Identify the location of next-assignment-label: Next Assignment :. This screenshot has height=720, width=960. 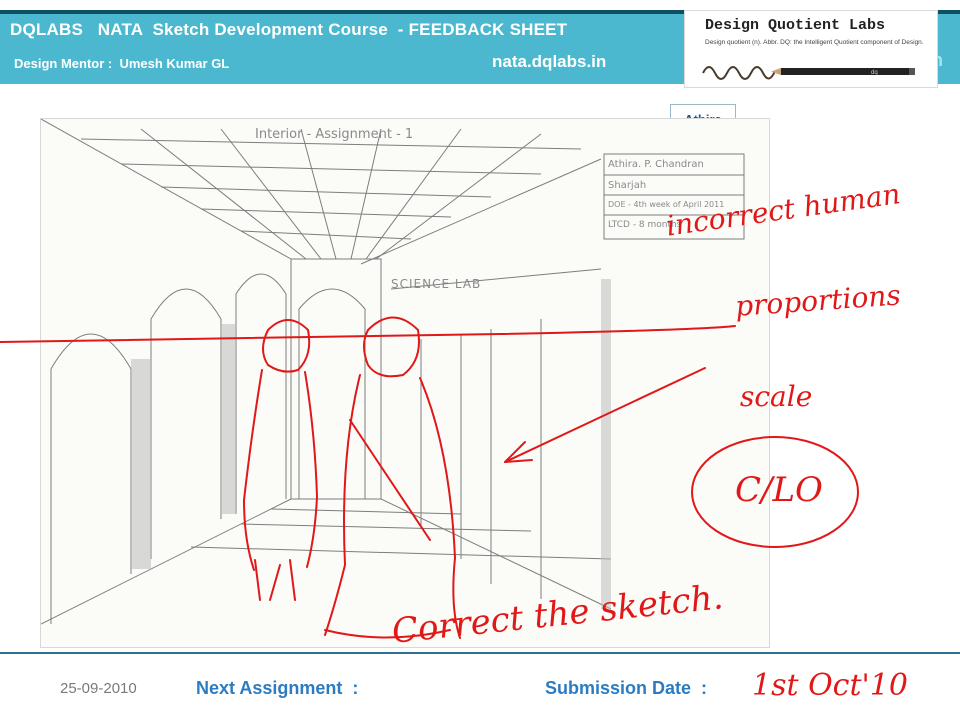
(277, 688).